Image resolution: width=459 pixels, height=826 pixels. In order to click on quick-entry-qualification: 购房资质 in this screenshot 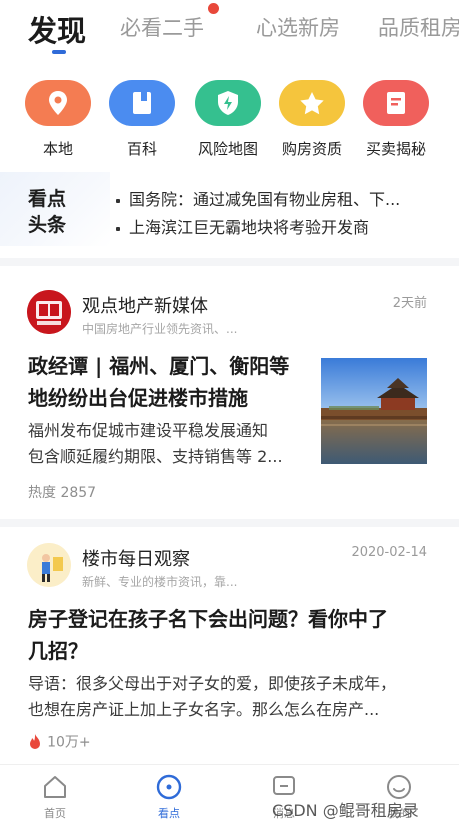, I will do `click(312, 119)`.